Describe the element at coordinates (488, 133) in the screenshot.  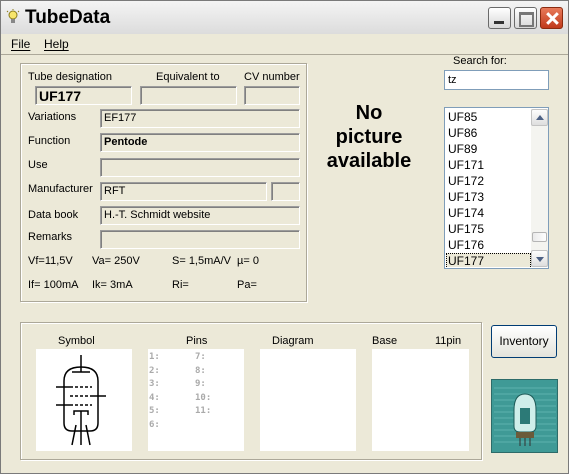
I see `tube-list-item: UF86` at that location.